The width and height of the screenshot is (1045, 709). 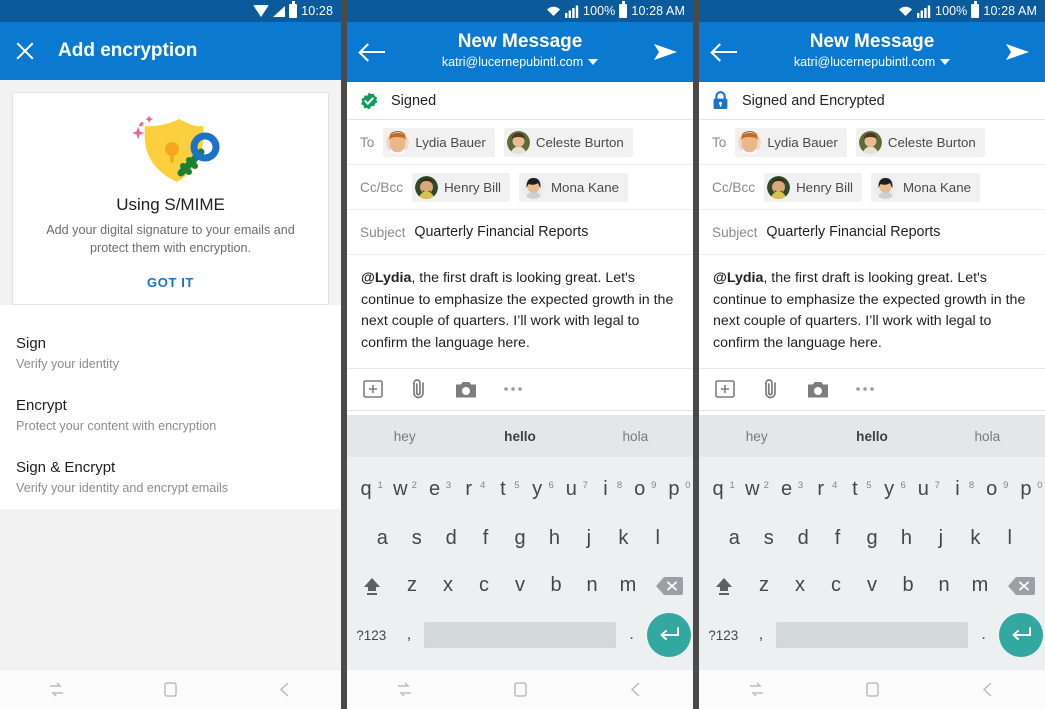 What do you see at coordinates (872, 101) in the screenshot?
I see `security-status-bar: Signed and Encrypted` at bounding box center [872, 101].